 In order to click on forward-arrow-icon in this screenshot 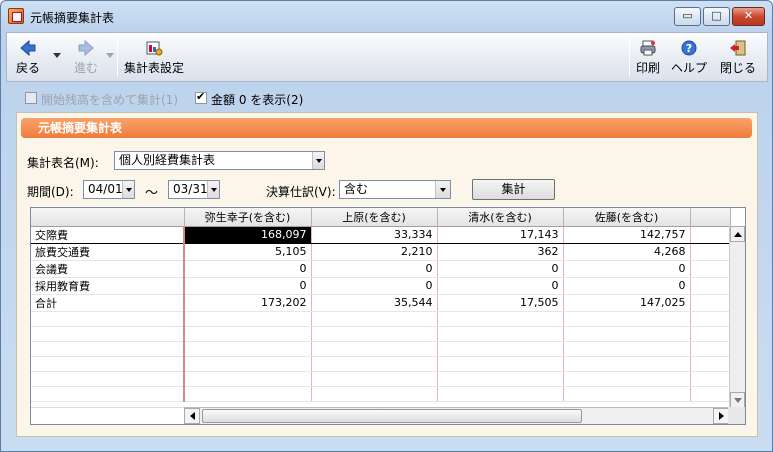, I will do `click(86, 48)`.